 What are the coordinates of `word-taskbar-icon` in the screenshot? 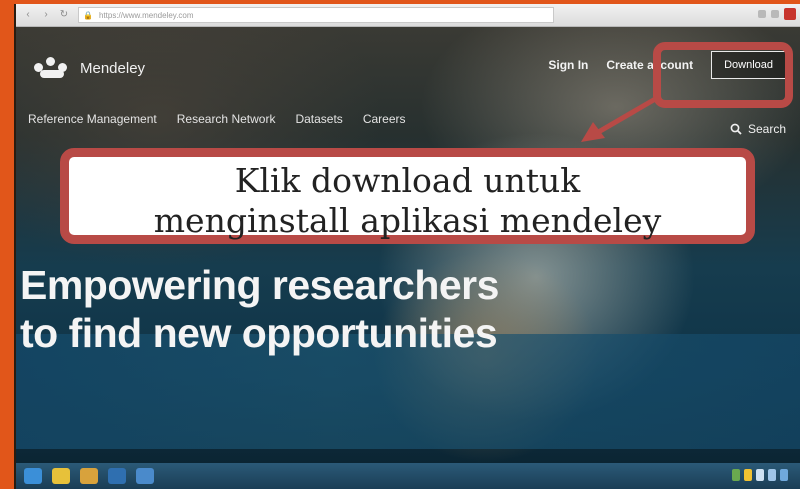 It's located at (145, 476).